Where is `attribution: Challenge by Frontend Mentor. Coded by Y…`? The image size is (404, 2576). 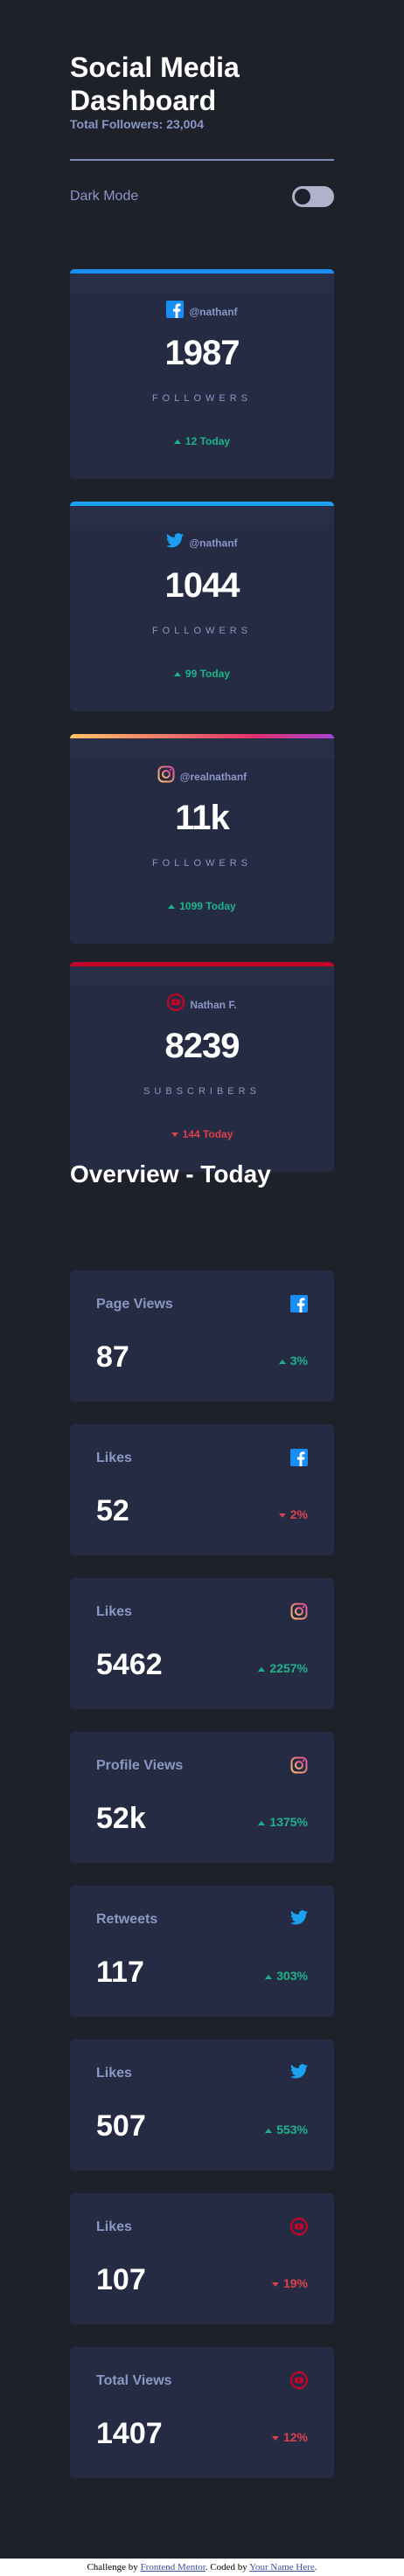 attribution: Challenge by Frontend Mentor. Coded by Y… is located at coordinates (202, 2567).